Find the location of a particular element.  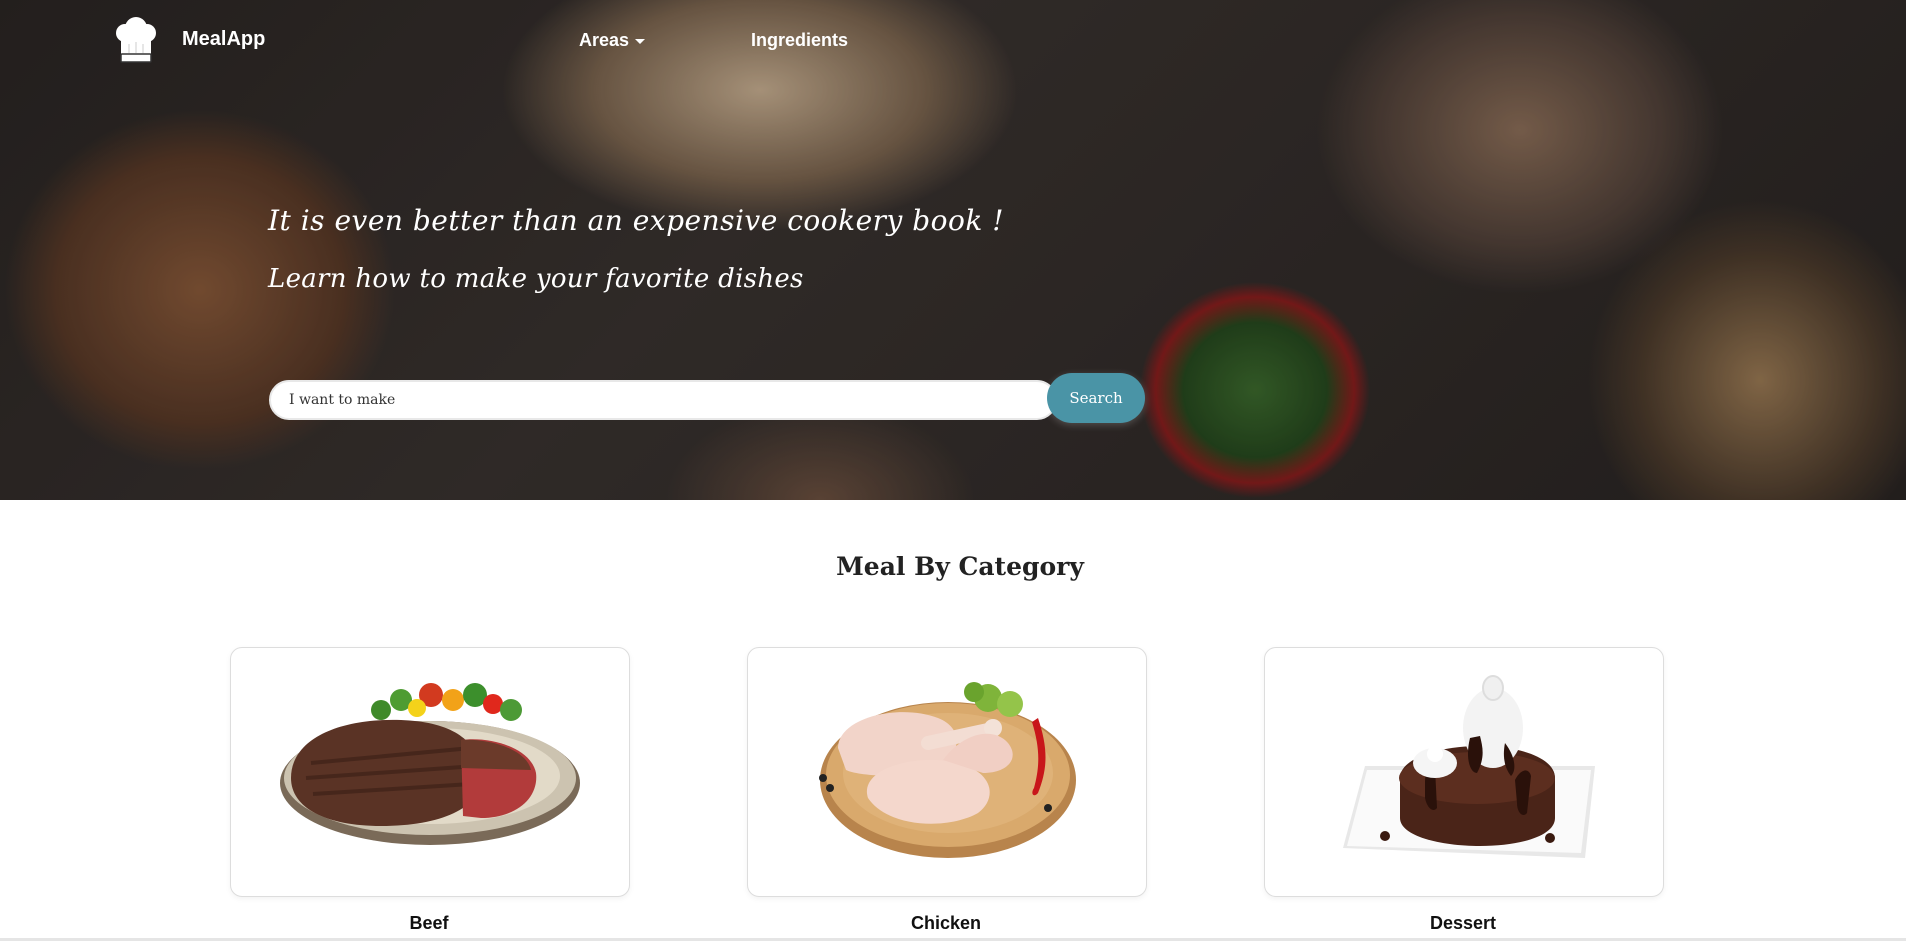

search-input is located at coordinates (663, 400).